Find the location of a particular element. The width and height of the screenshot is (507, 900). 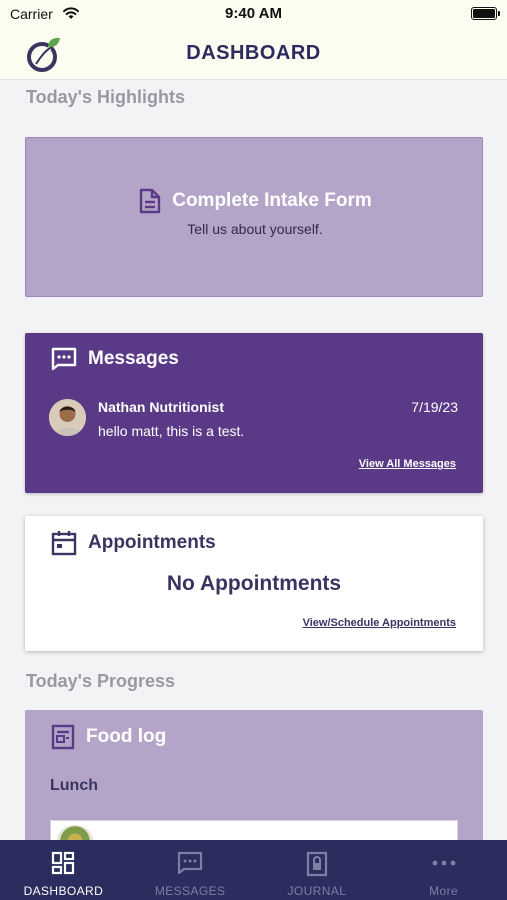

person-avatar-icon is located at coordinates (67, 417).